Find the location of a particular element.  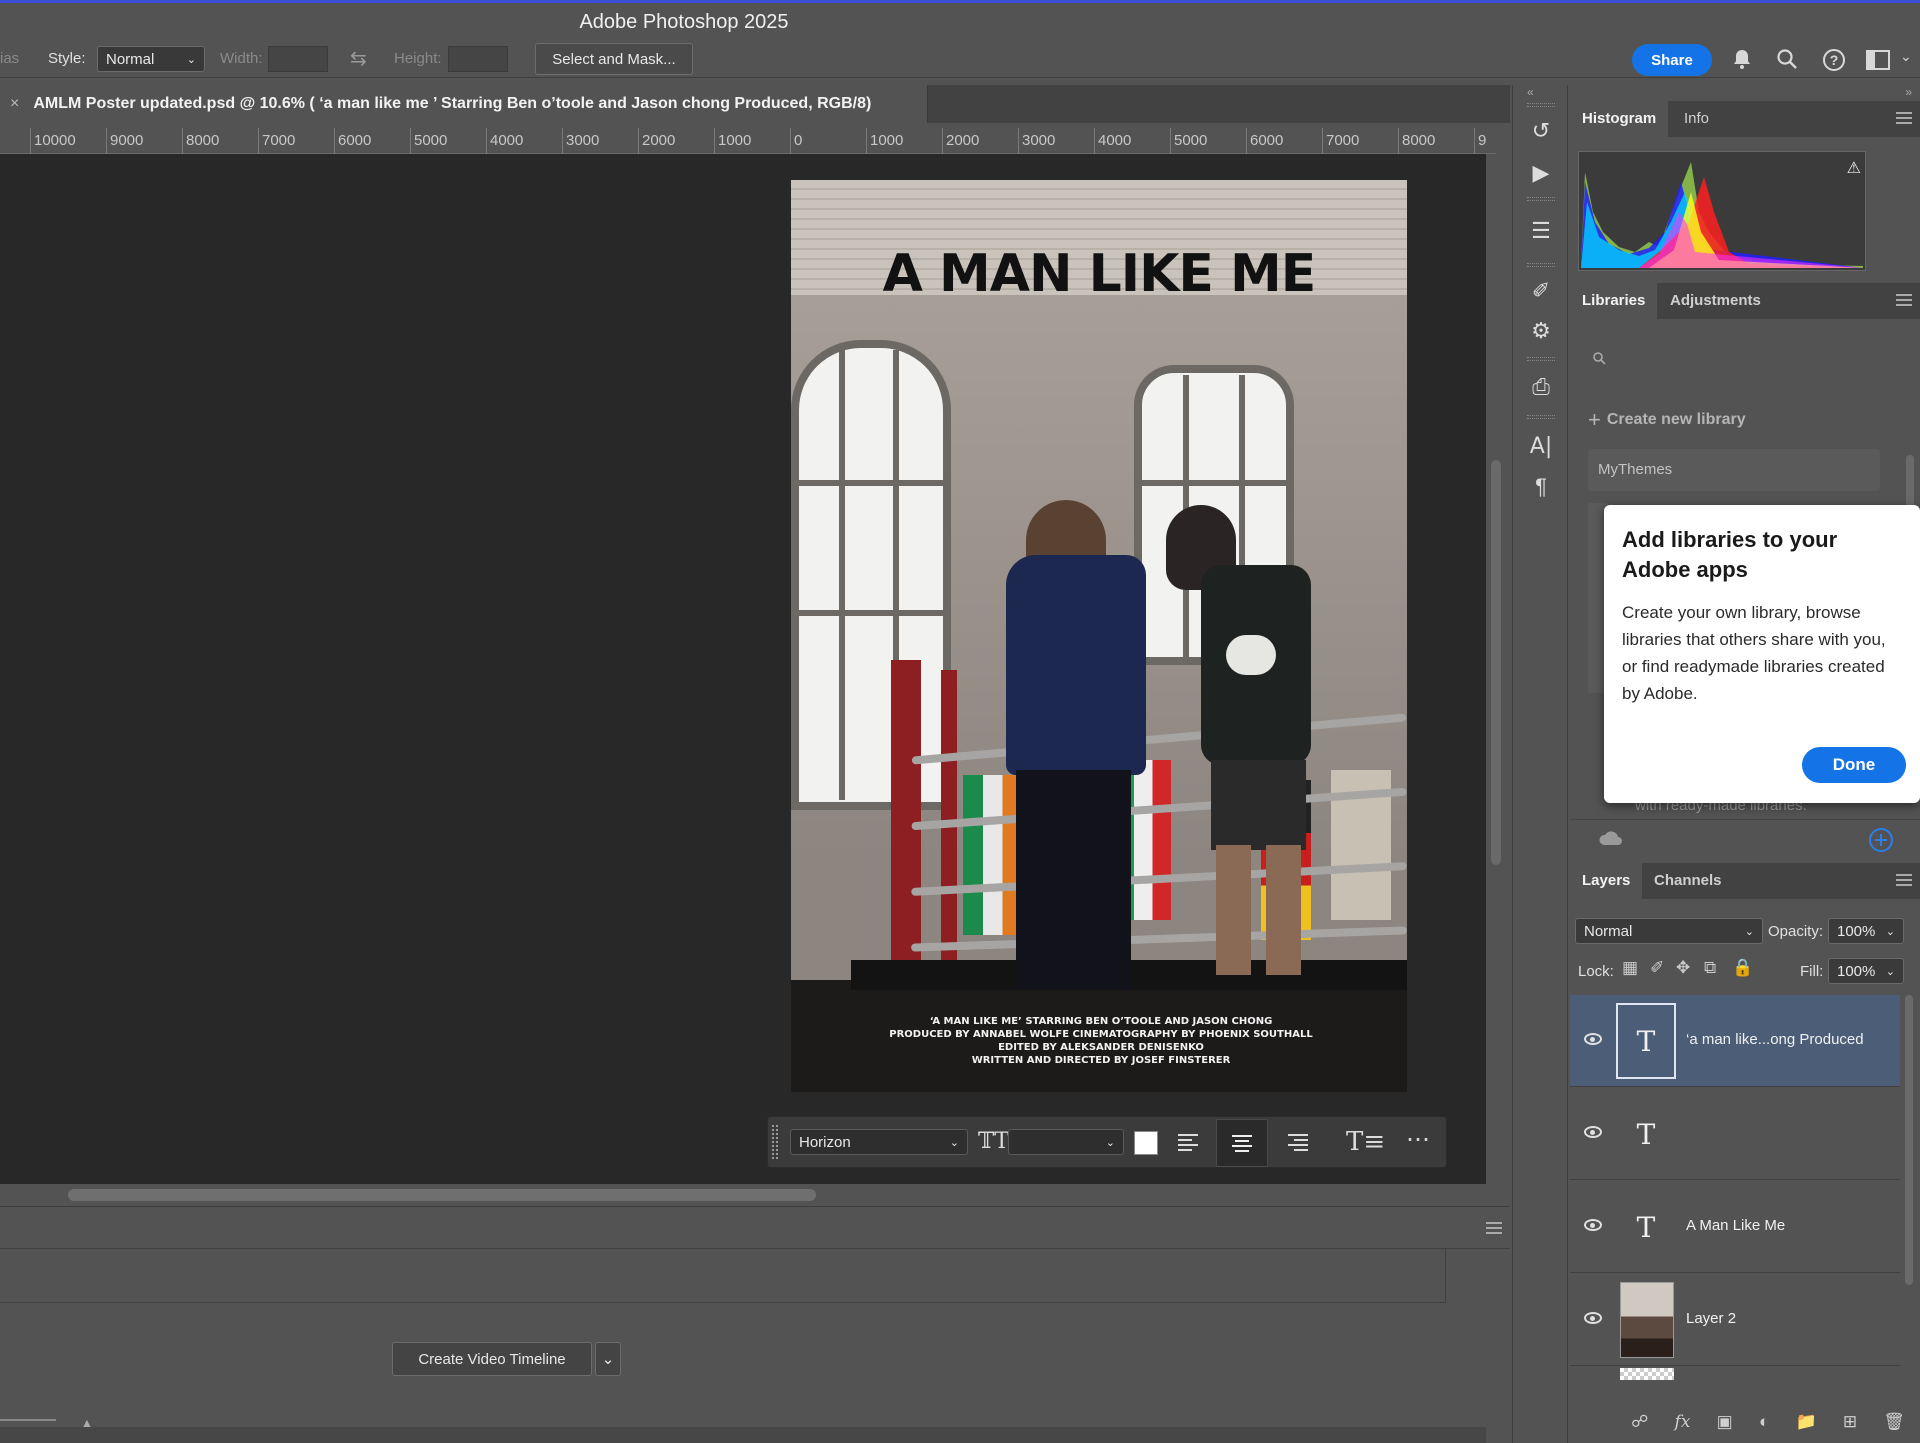

tab-layers: Layers is located at coordinates (1606, 881).